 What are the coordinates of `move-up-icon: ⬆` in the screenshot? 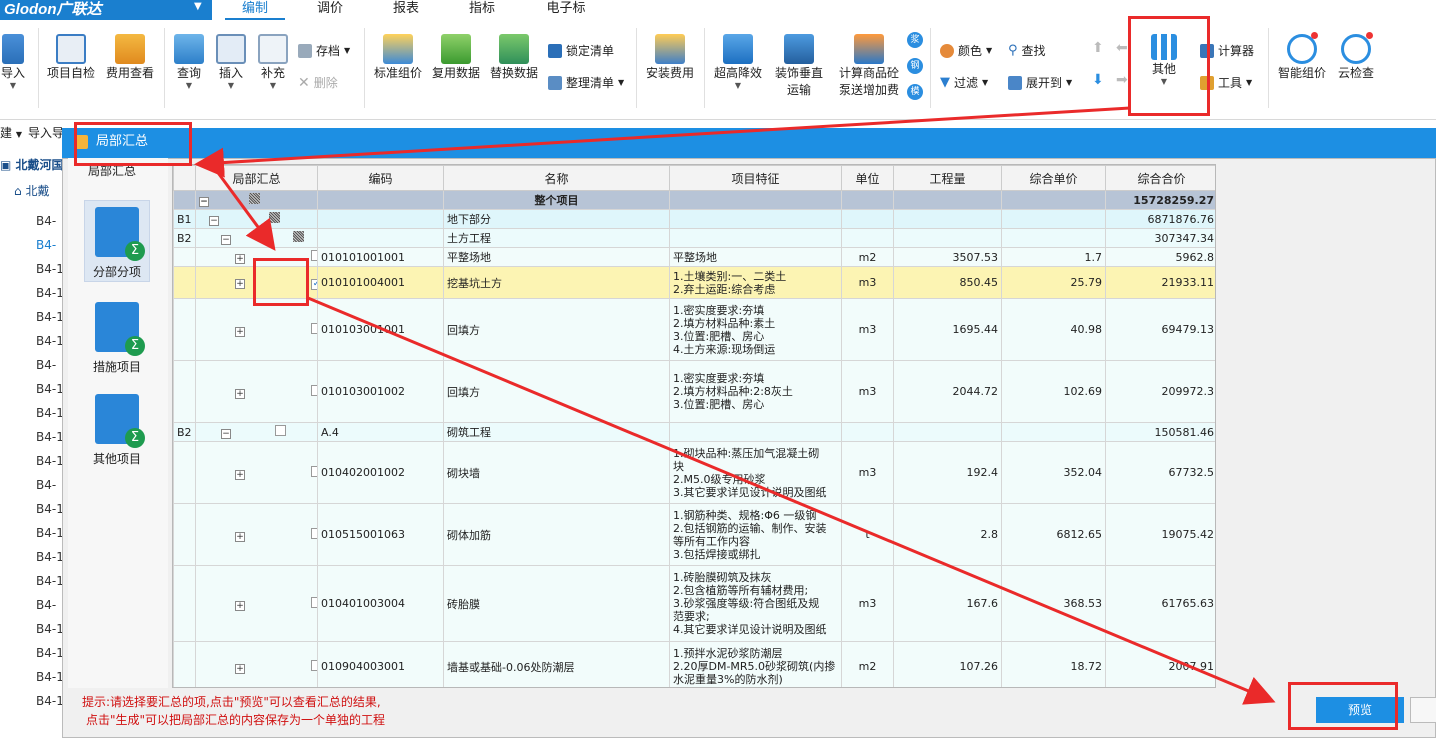 It's located at (1098, 48).